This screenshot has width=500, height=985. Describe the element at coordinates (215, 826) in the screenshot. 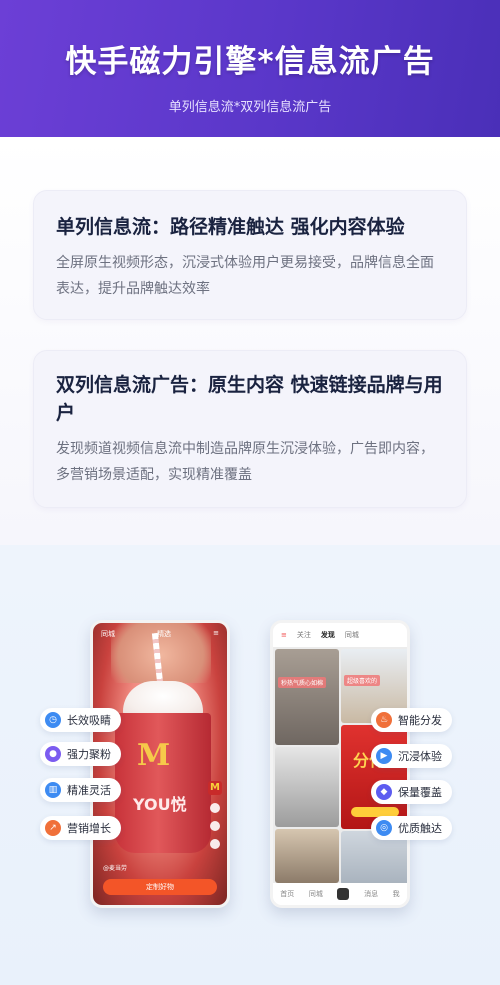

I see `comment-icon` at that location.